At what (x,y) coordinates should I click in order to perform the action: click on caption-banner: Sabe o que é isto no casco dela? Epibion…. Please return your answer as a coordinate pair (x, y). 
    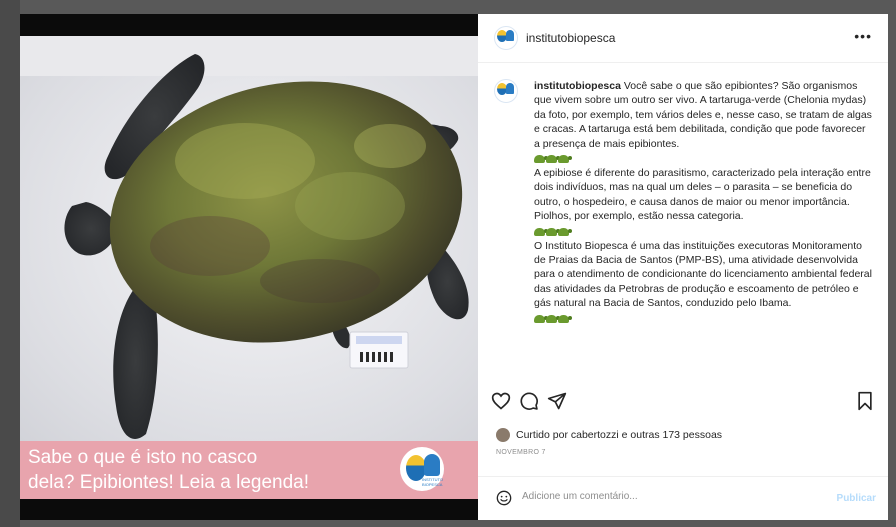
    Looking at the image, I should click on (249, 470).